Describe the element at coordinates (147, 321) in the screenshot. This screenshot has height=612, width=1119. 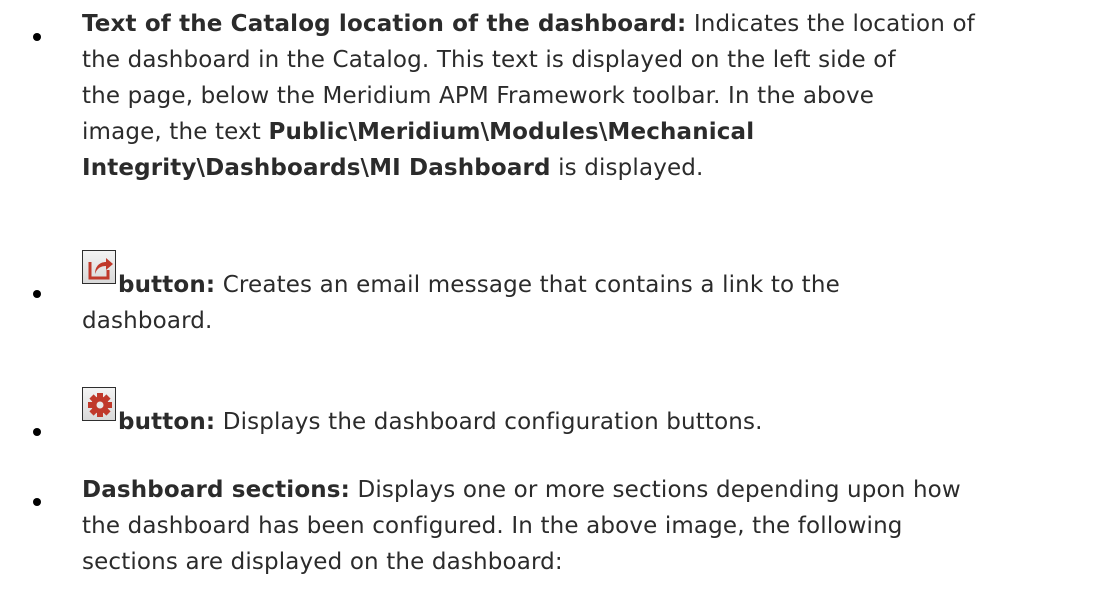
I see `item-description-line: dashboard.` at that location.